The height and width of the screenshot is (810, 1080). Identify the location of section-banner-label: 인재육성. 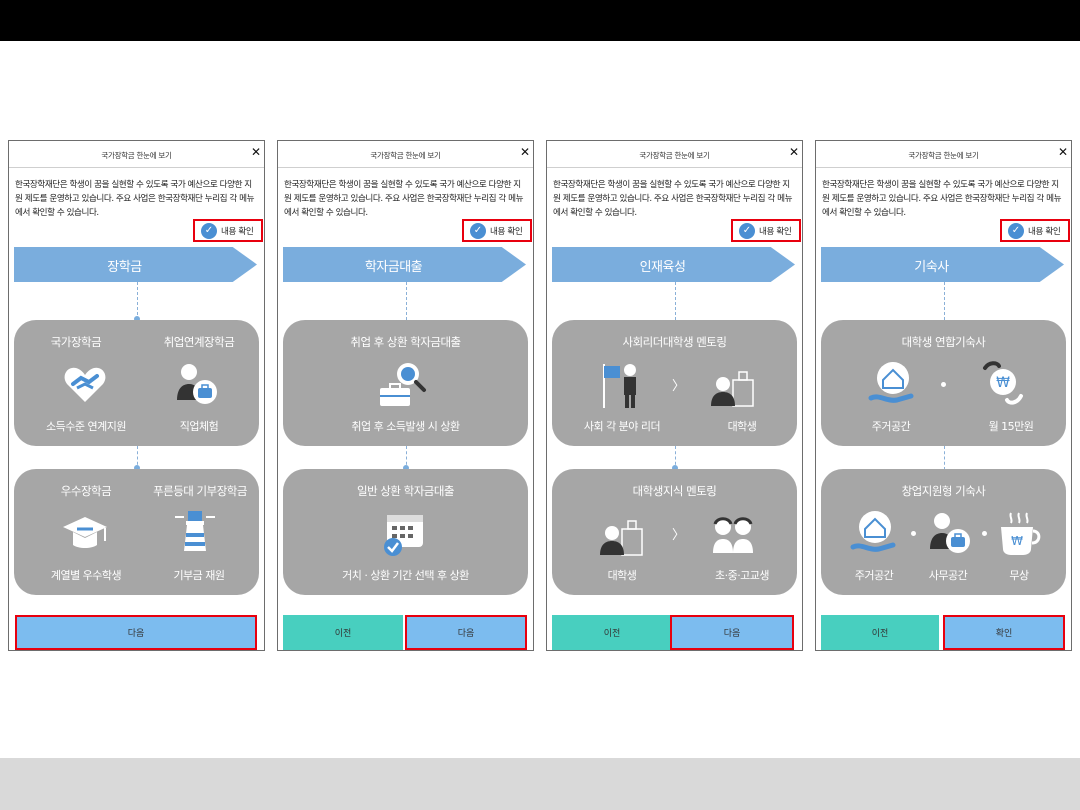
(662, 267).